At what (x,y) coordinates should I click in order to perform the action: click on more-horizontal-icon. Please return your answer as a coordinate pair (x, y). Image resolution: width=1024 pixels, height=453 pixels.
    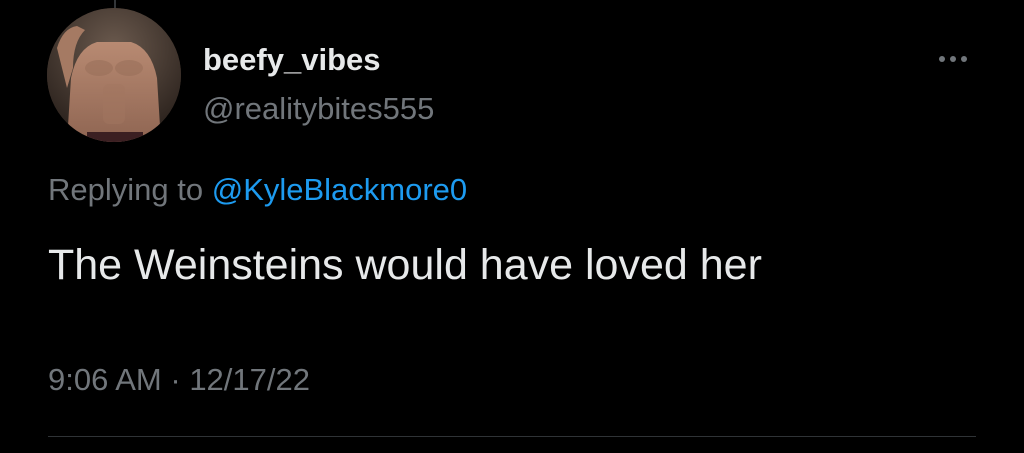
    Looking at the image, I should click on (953, 59).